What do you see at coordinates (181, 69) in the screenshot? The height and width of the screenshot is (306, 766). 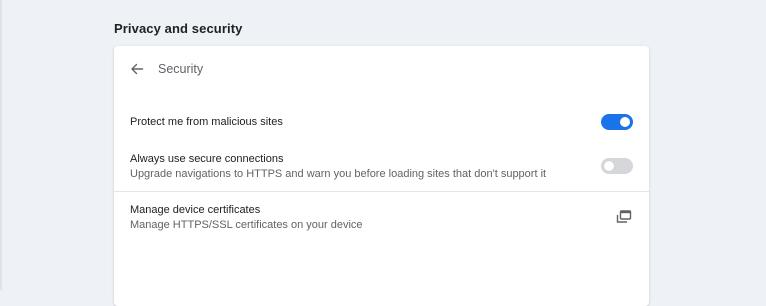 I see `subpage-title: Security` at bounding box center [181, 69].